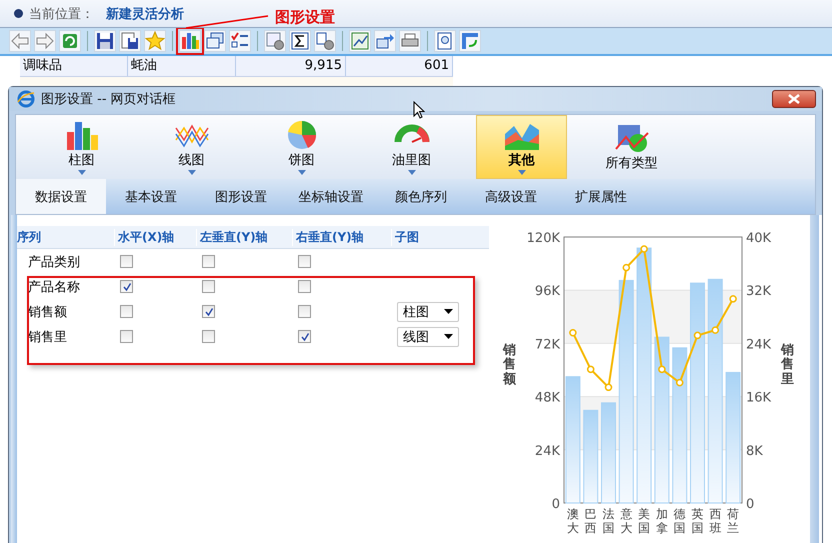  Describe the element at coordinates (45, 41) in the screenshot. I see `forward-icon` at that location.